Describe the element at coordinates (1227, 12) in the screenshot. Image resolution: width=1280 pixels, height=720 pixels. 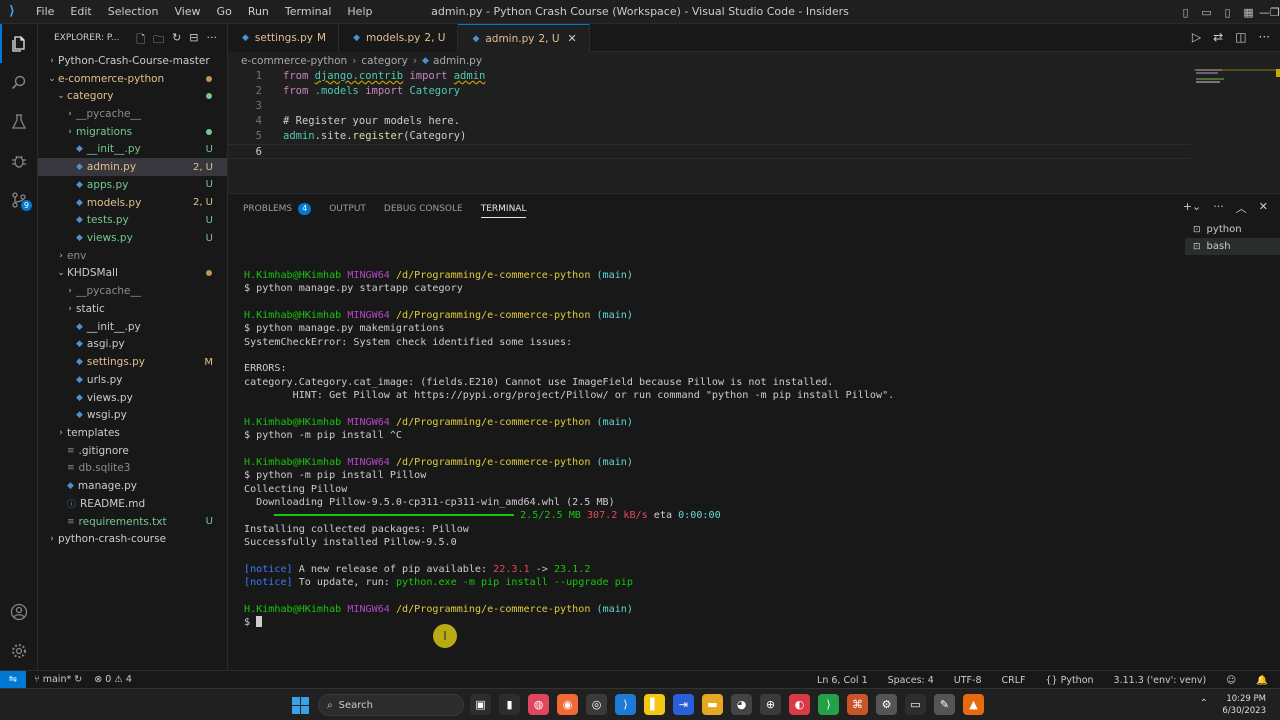
I see `toggle-secondary-sidebar-icon: ▯` at that location.